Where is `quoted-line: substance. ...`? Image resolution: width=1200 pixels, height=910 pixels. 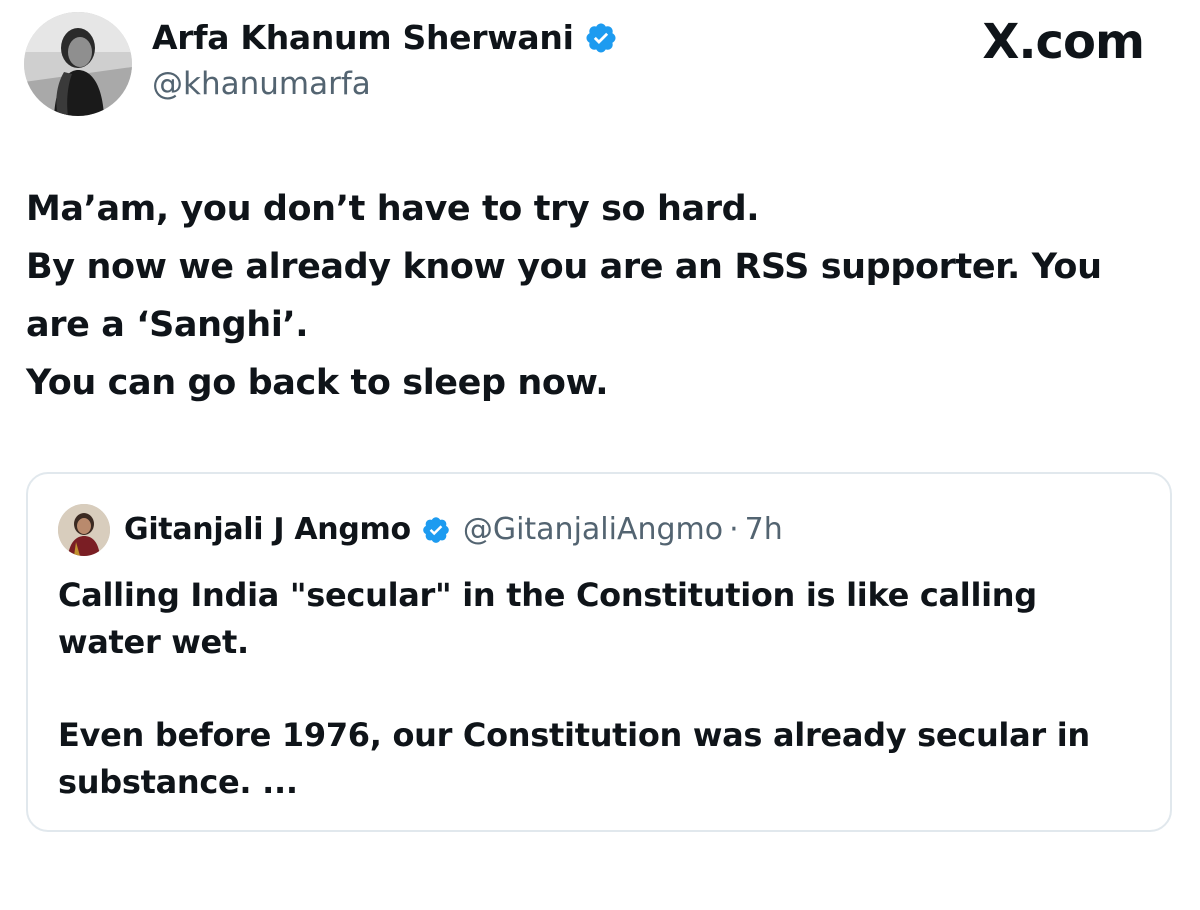 quoted-line: substance. ... is located at coordinates (178, 782).